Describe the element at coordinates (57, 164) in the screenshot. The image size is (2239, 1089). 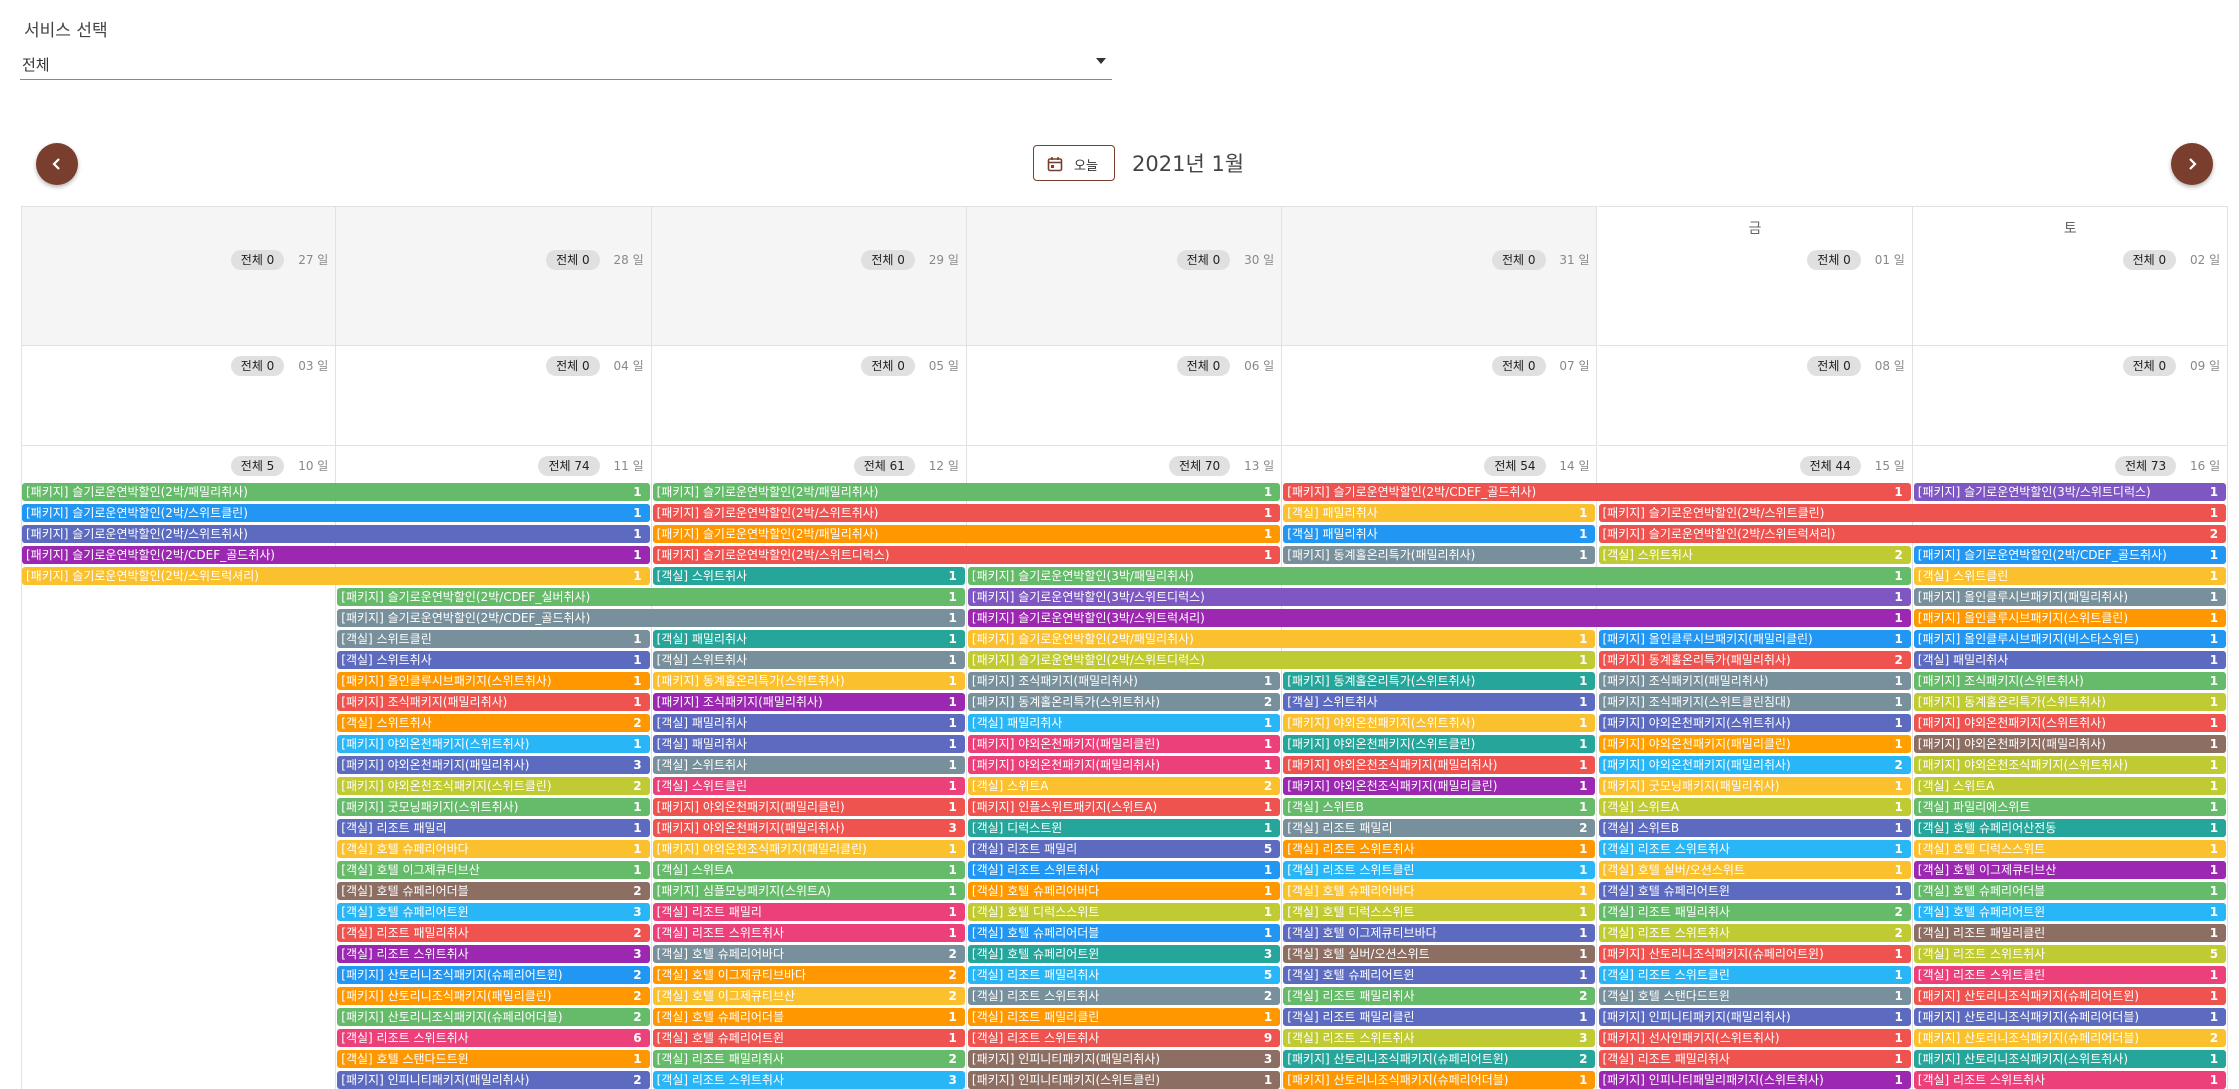
I see `prev-month-button` at that location.